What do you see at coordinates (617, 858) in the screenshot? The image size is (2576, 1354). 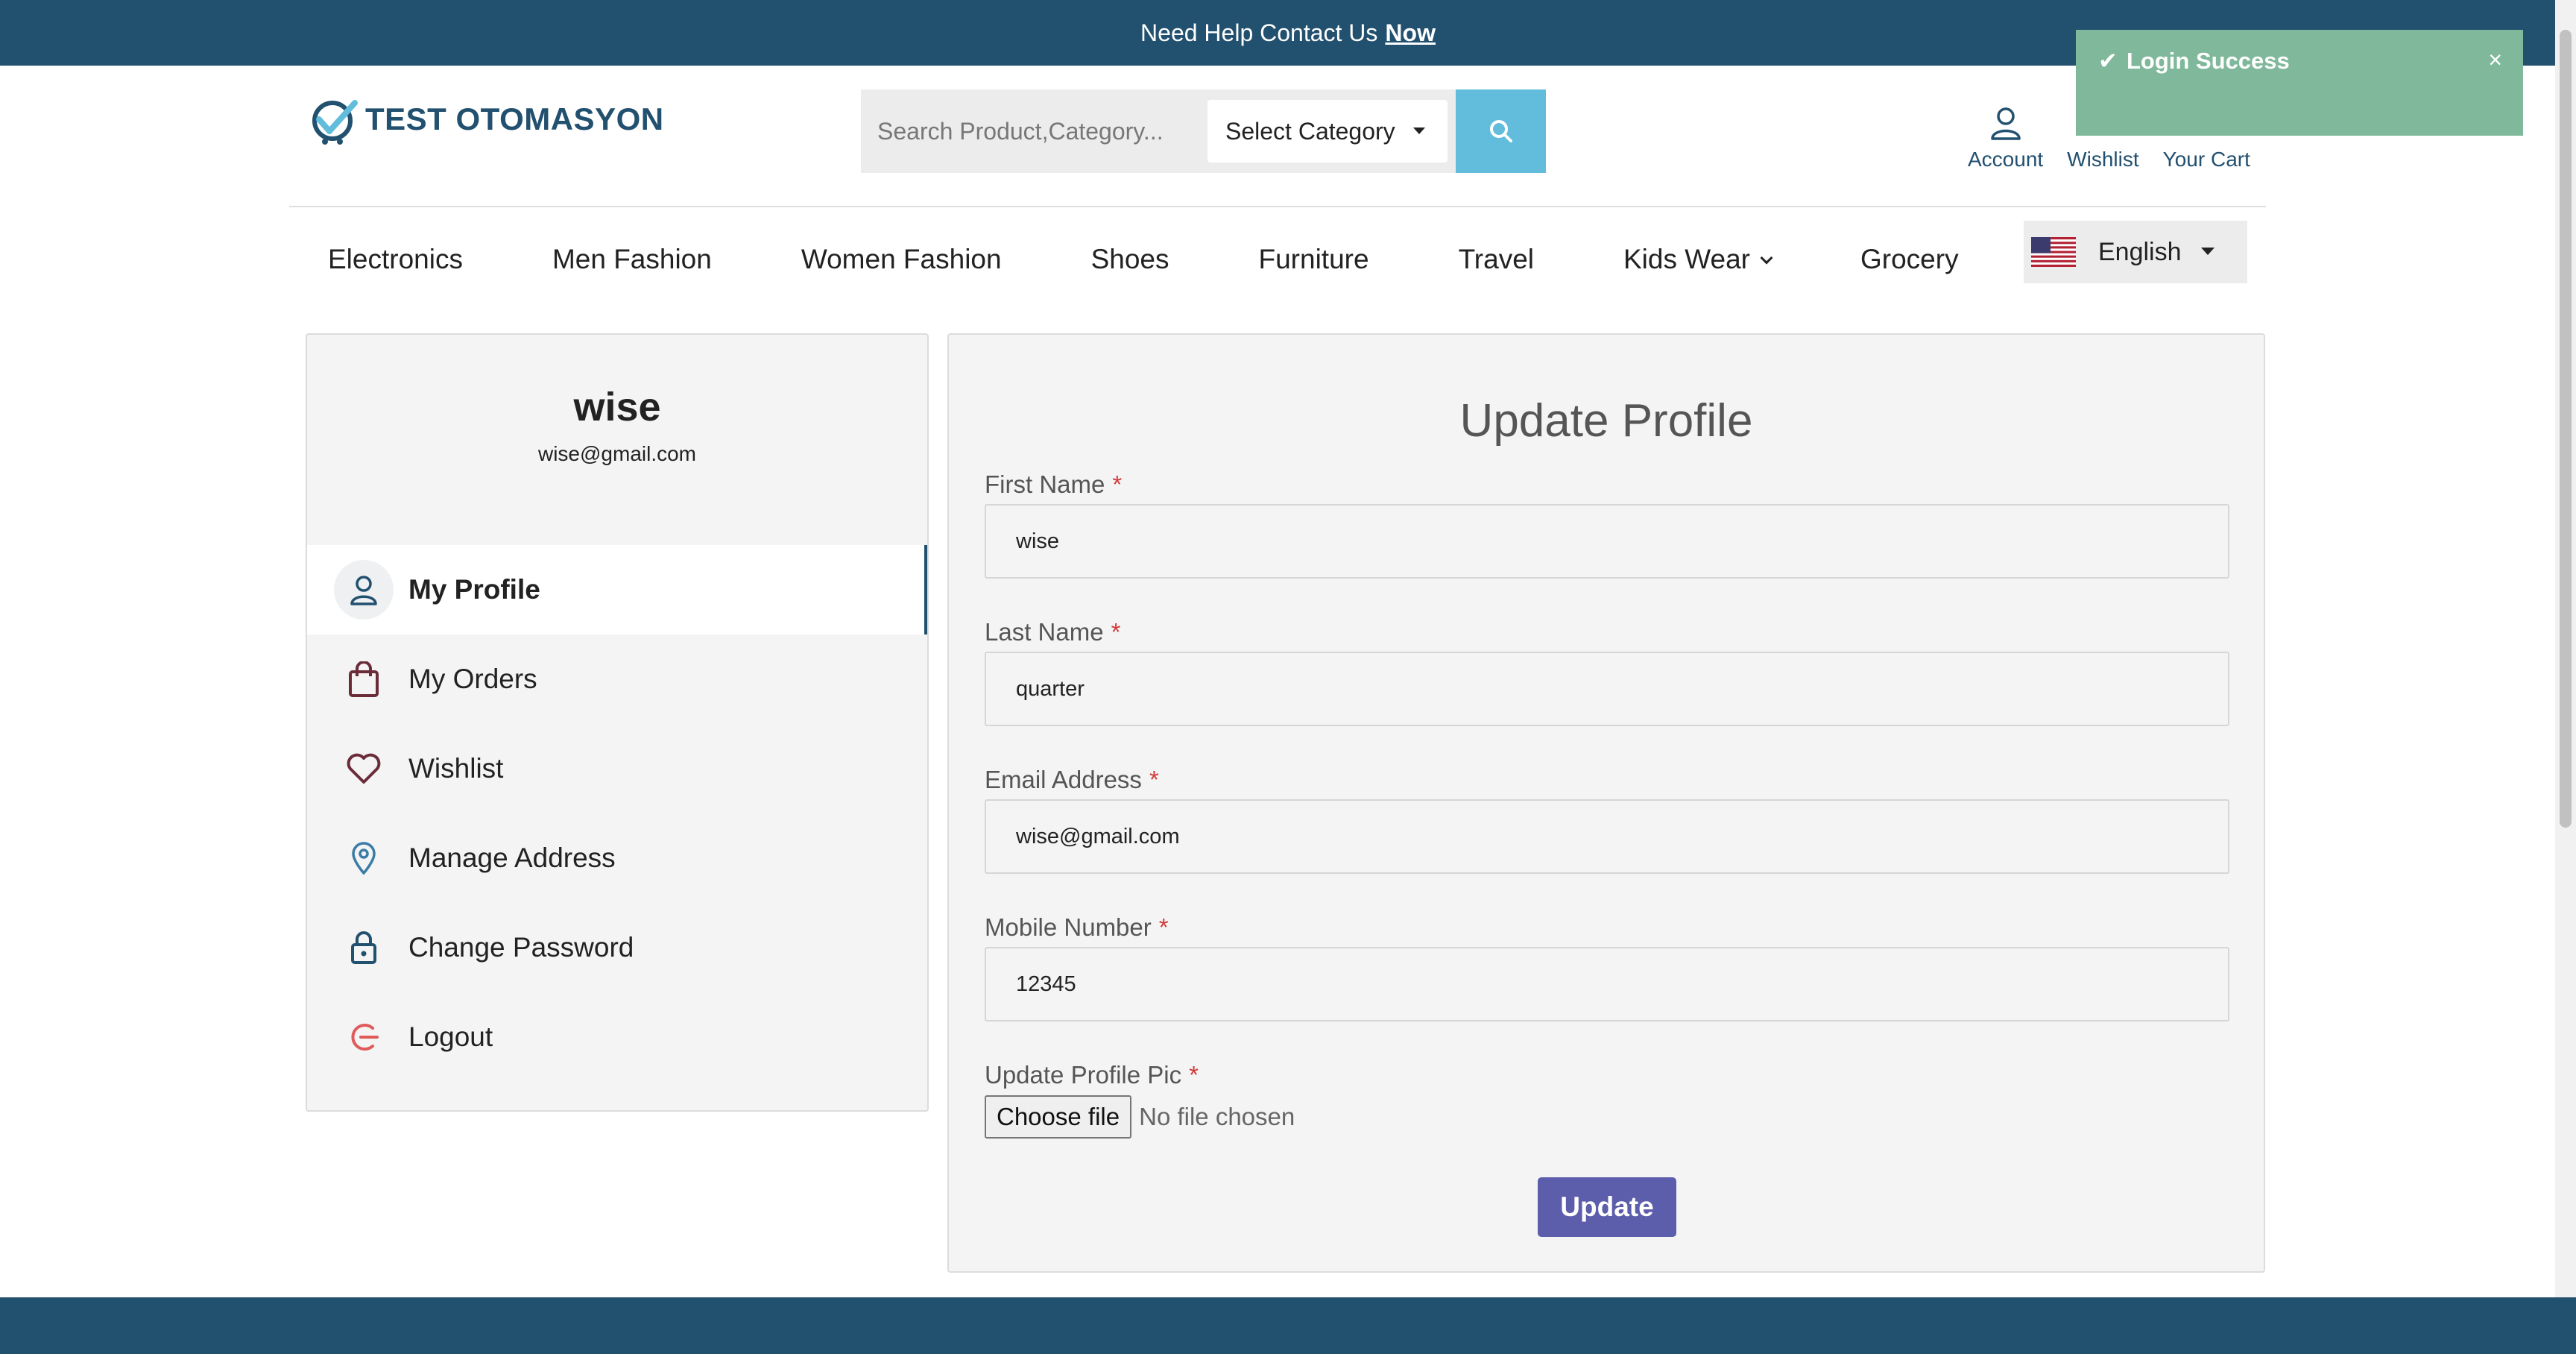 I see `menu-item-manage-address: Manage Address` at bounding box center [617, 858].